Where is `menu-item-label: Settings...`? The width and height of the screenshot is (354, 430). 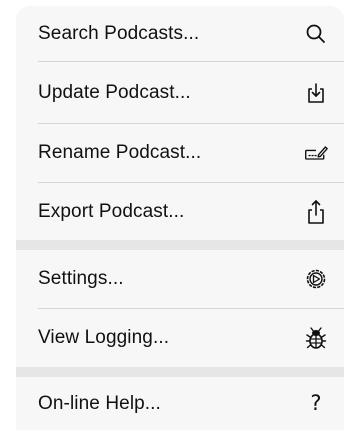 menu-item-label: Settings... is located at coordinates (81, 278).